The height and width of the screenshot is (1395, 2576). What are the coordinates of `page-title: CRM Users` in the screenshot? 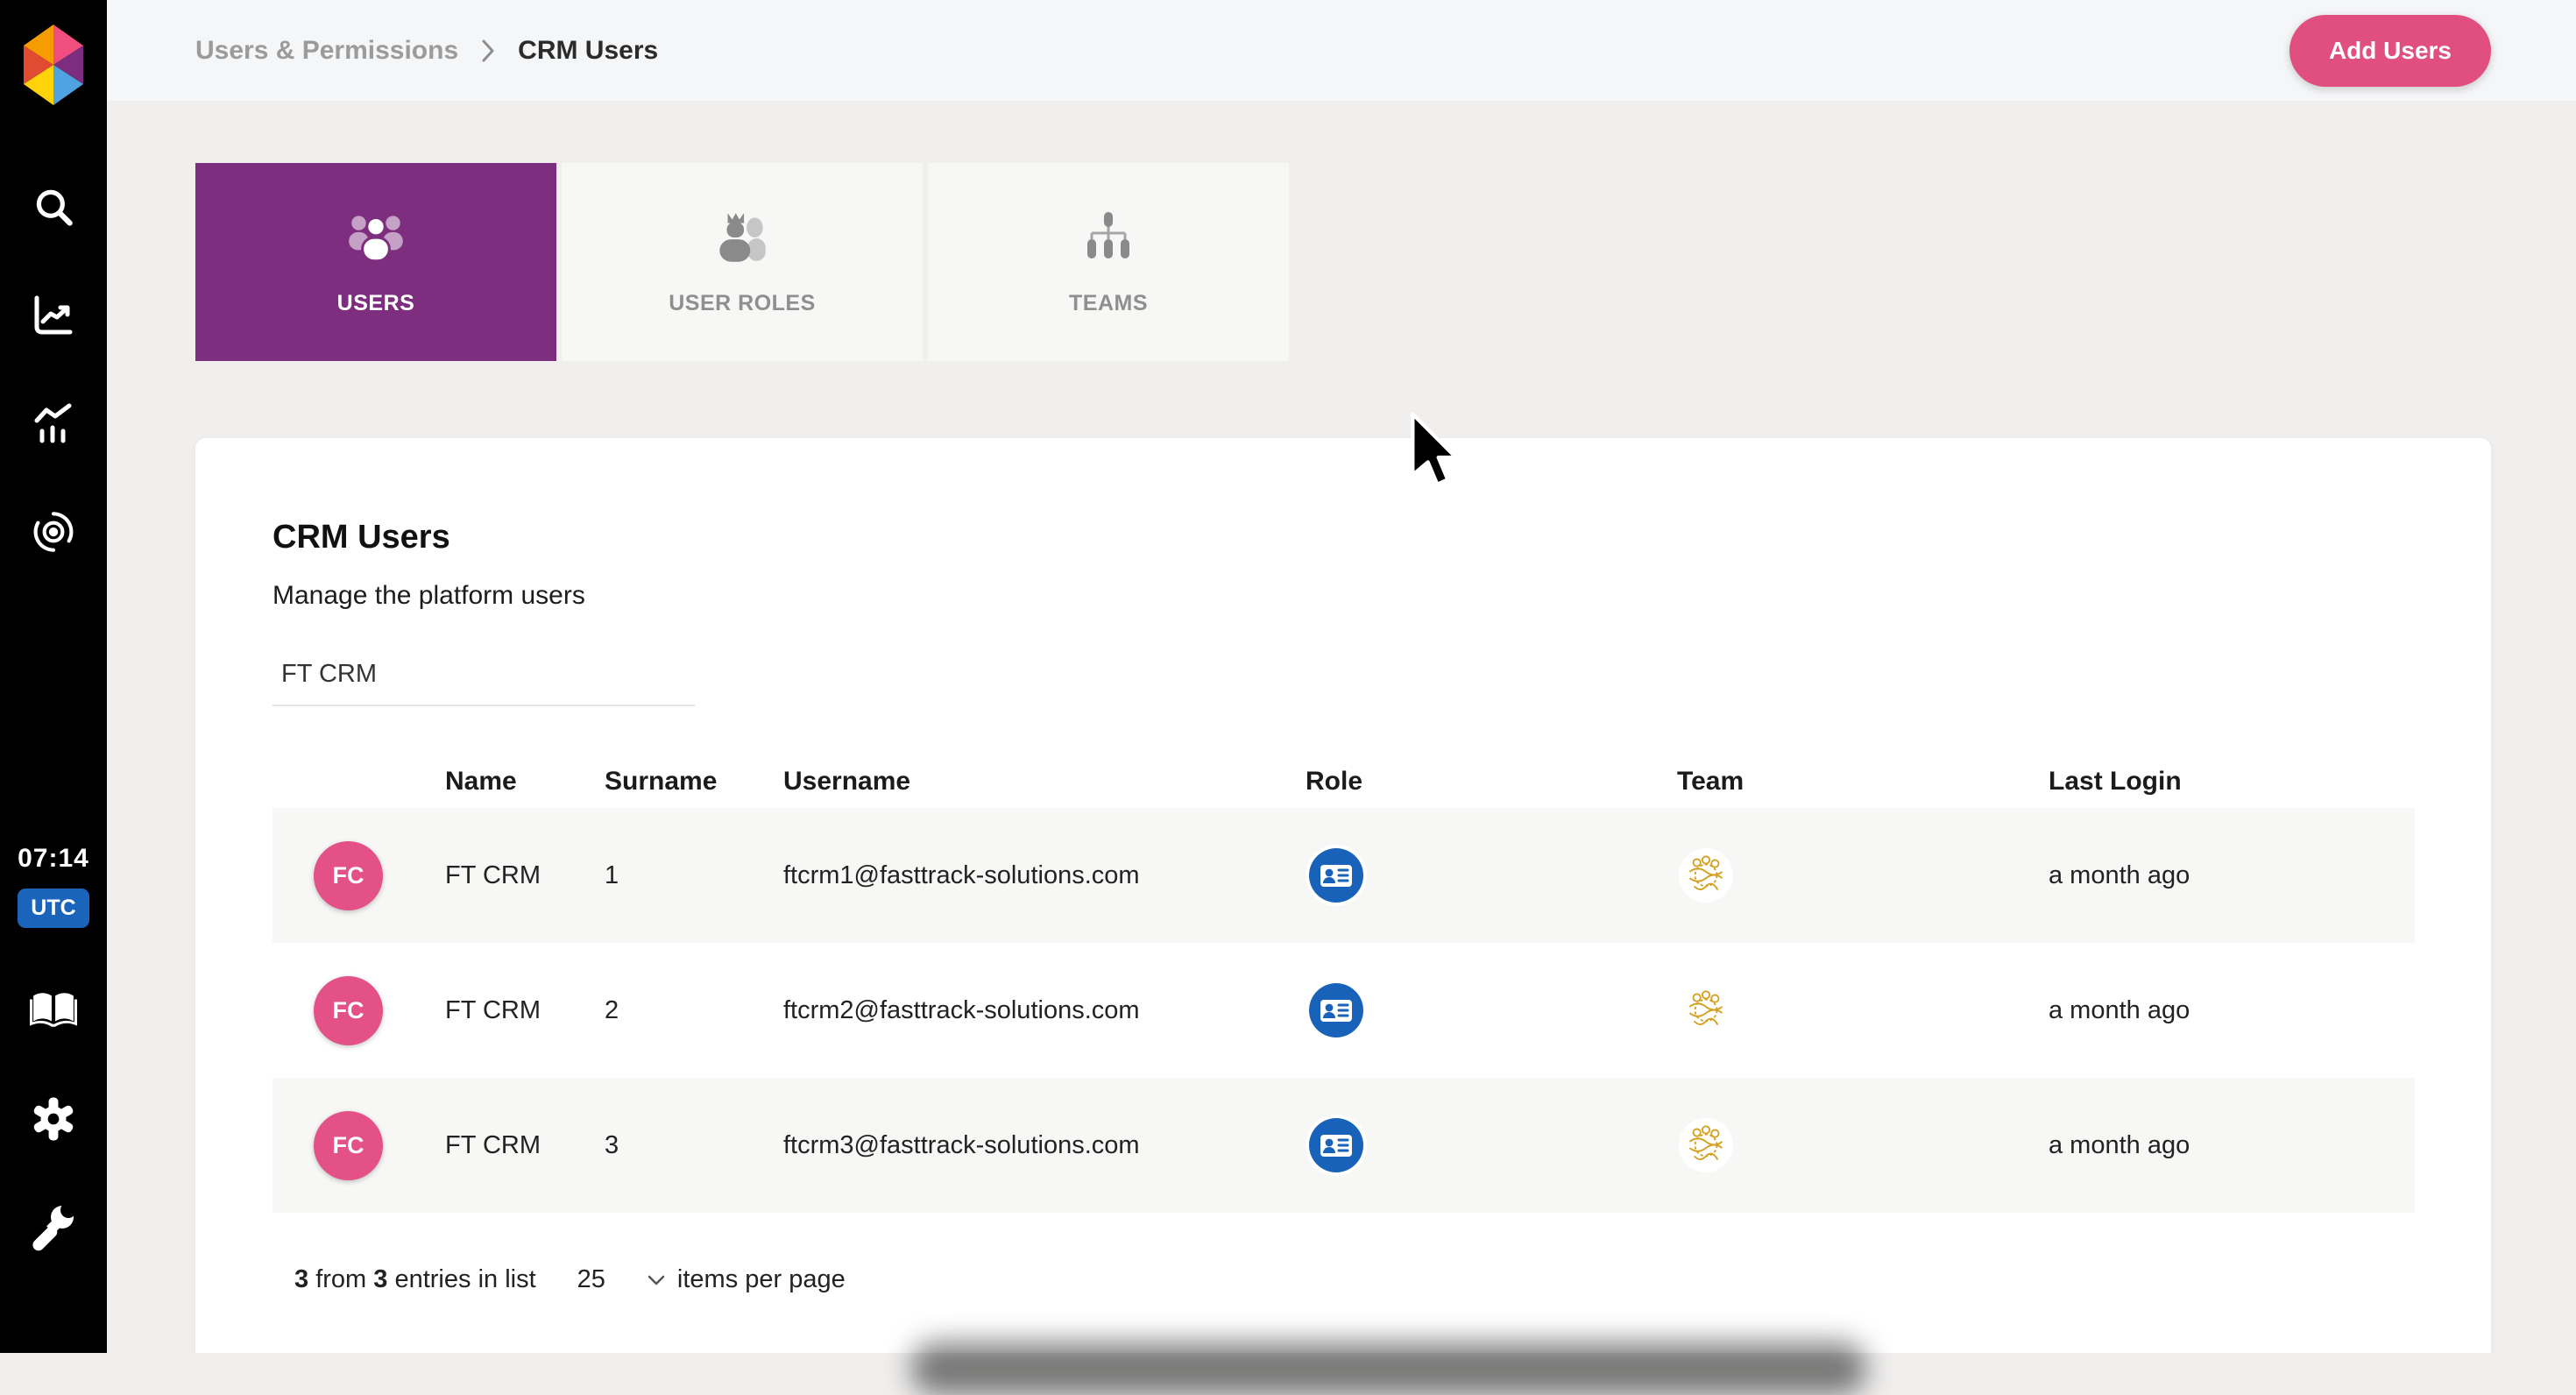 It's located at (361, 537).